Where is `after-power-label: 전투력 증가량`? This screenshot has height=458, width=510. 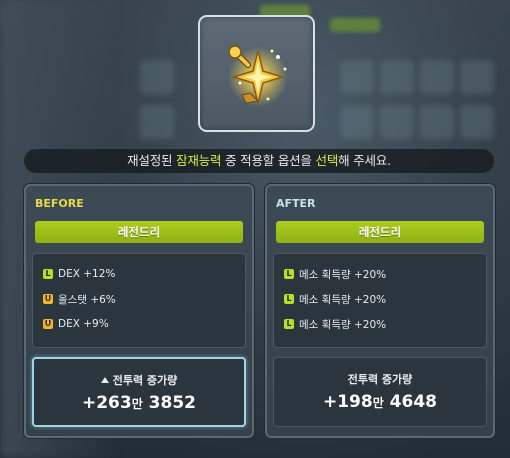
after-power-label: 전투력 증가량 is located at coordinates (380, 379).